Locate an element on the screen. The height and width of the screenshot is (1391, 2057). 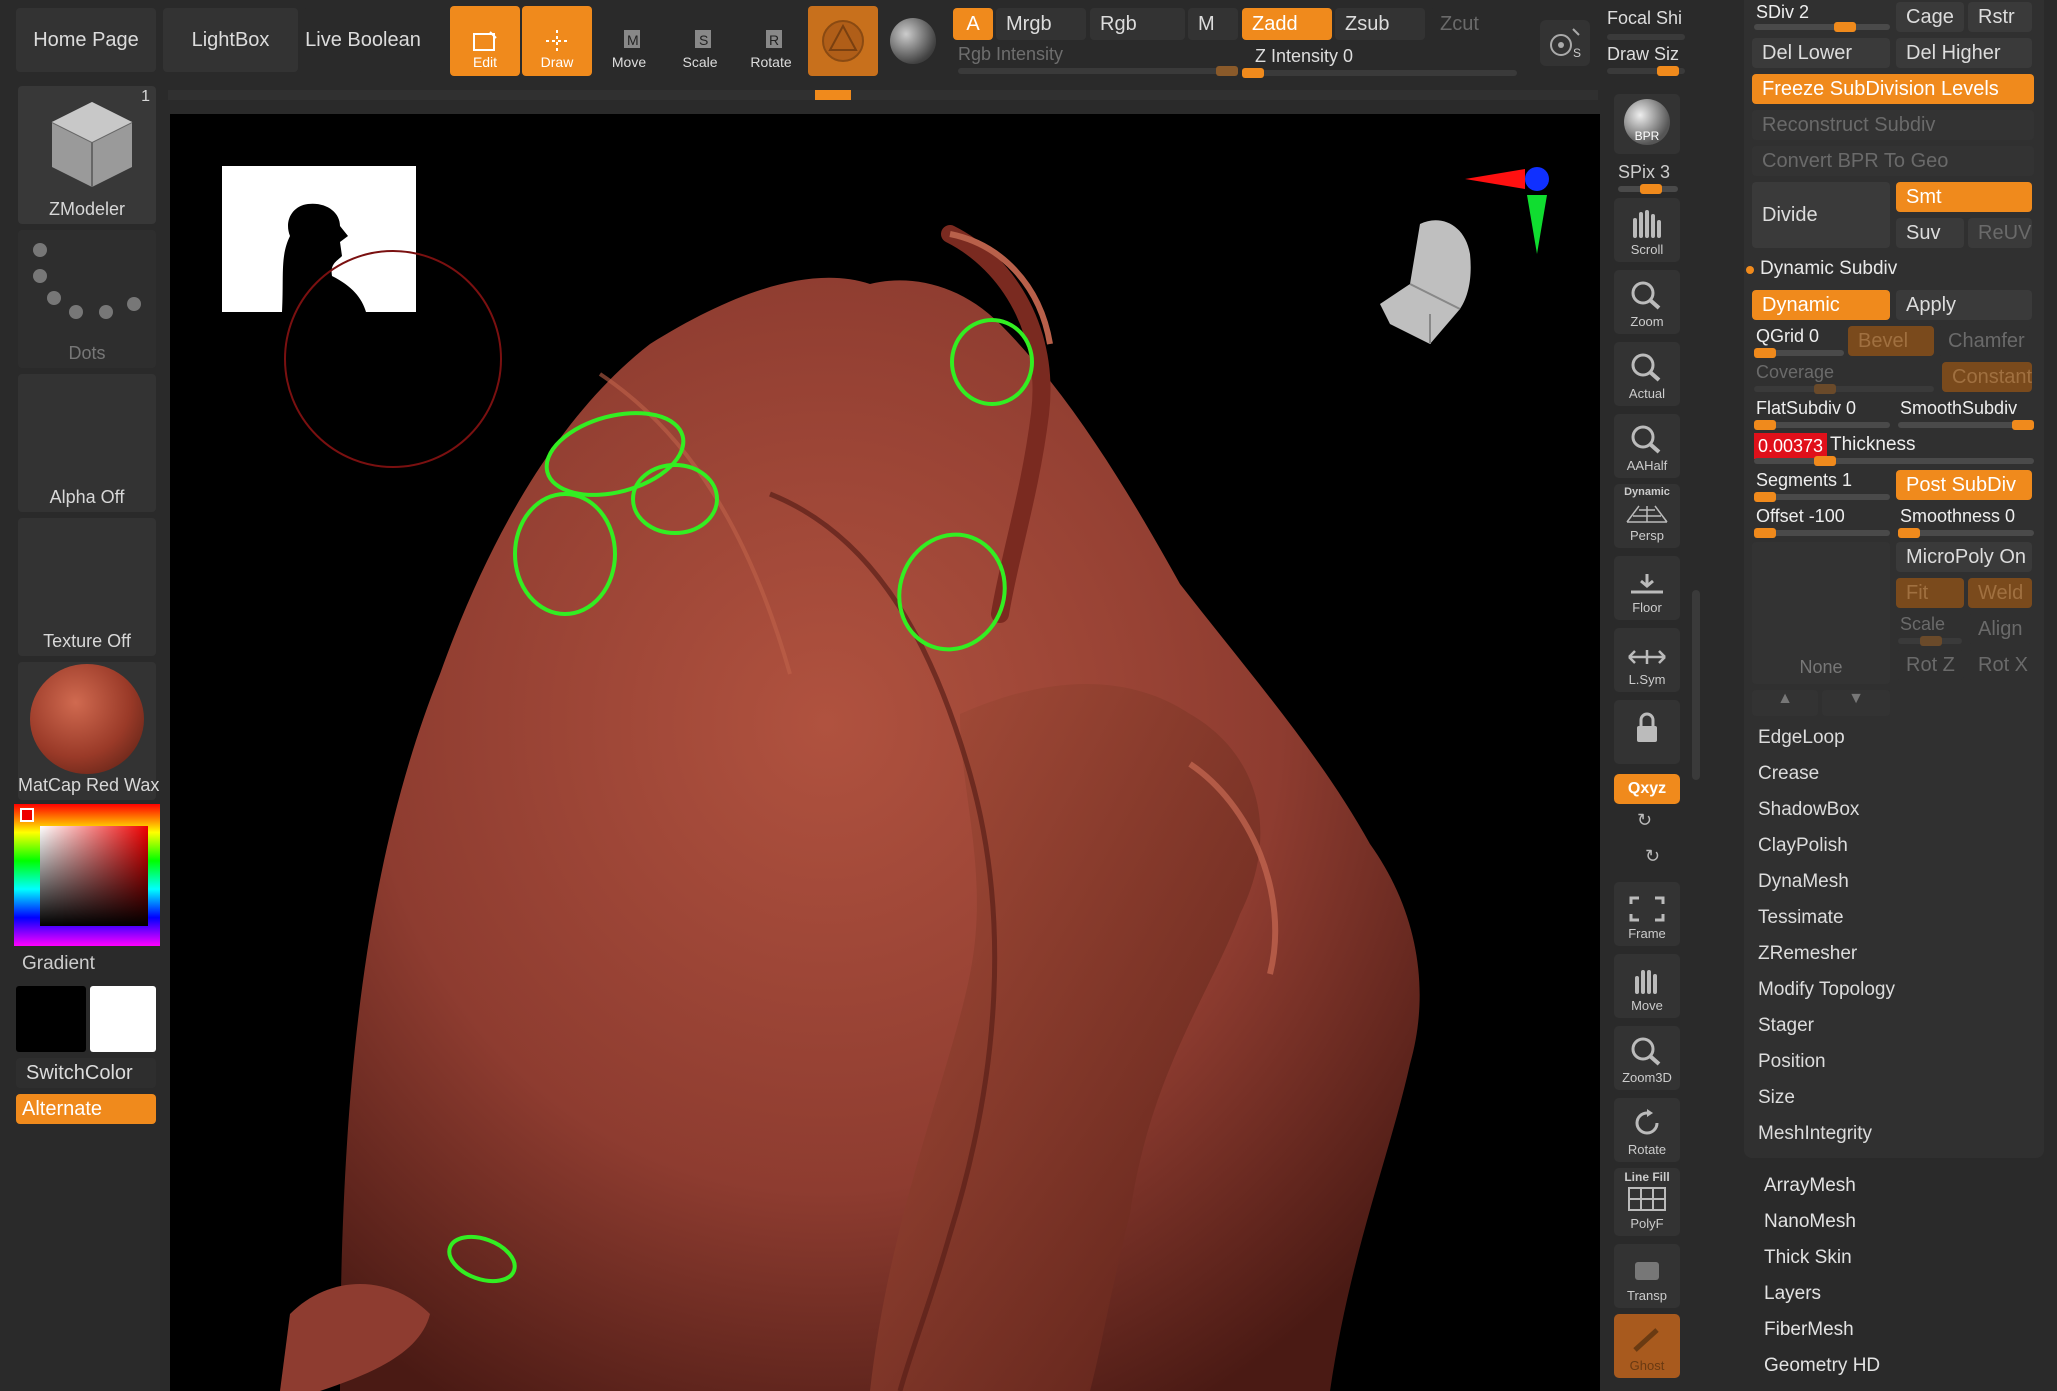
qgrid-label: QGrid 0 is located at coordinates (1787, 336).